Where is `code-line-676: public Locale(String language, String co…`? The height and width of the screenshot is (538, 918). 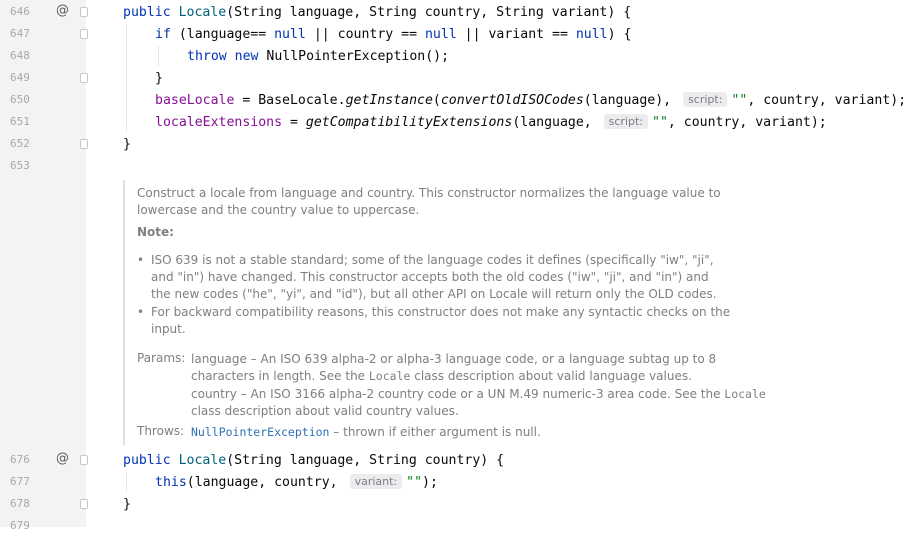 code-line-676: public Locale(String language, String co… is located at coordinates (313, 461).